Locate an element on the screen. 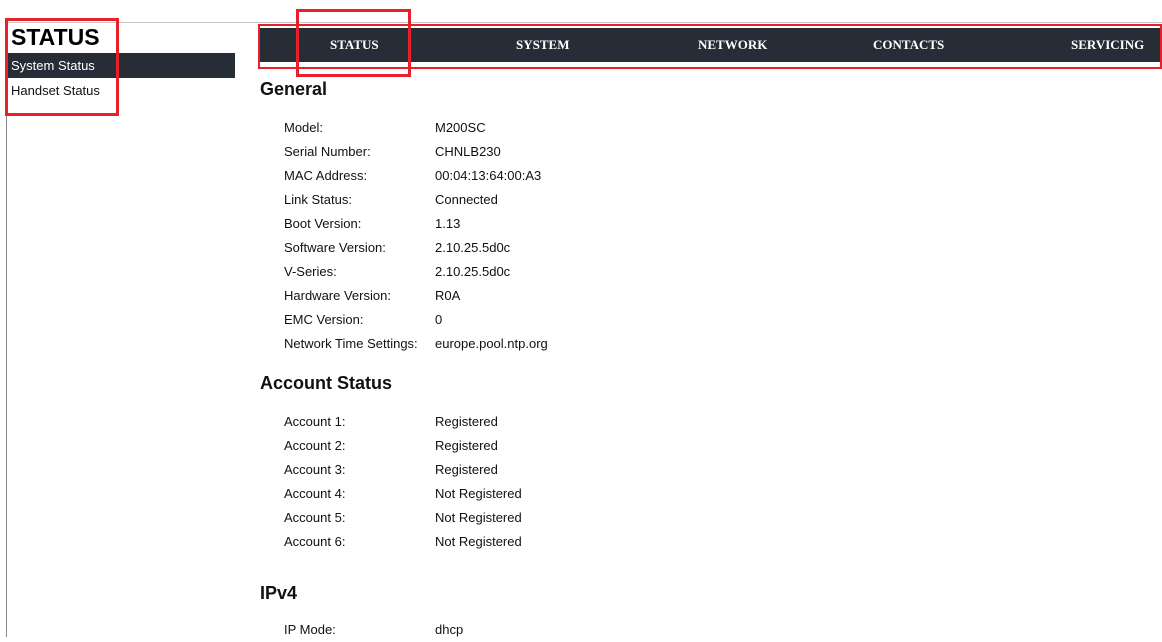 The image size is (1162, 642). top-nav: STATUS SYSTEM NETWORK CONTACTS SERVICING is located at coordinates (711, 45).